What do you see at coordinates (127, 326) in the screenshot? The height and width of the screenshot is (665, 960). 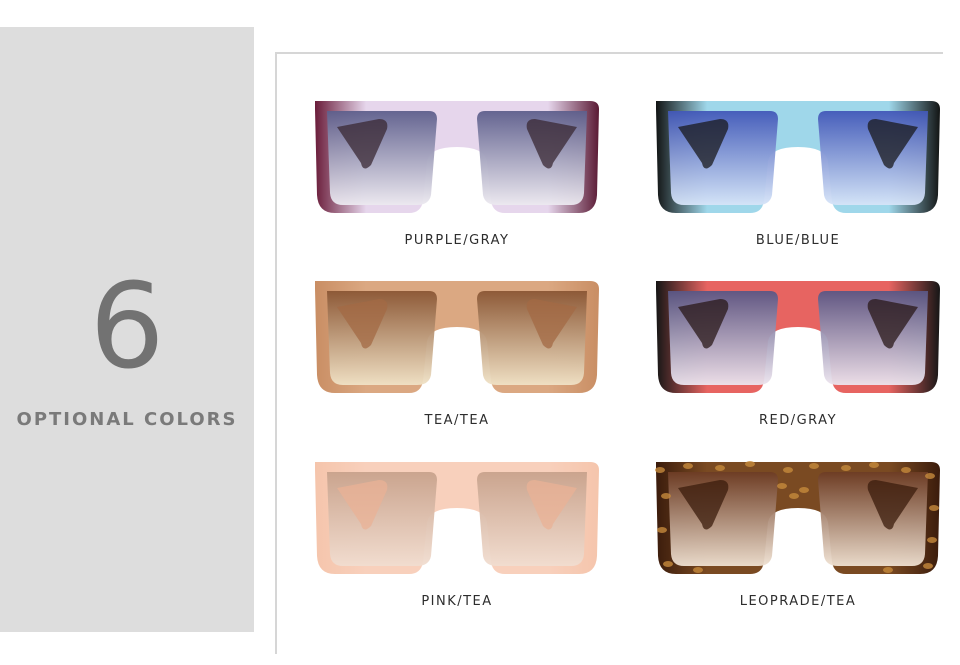 I see `color-count: 6` at bounding box center [127, 326].